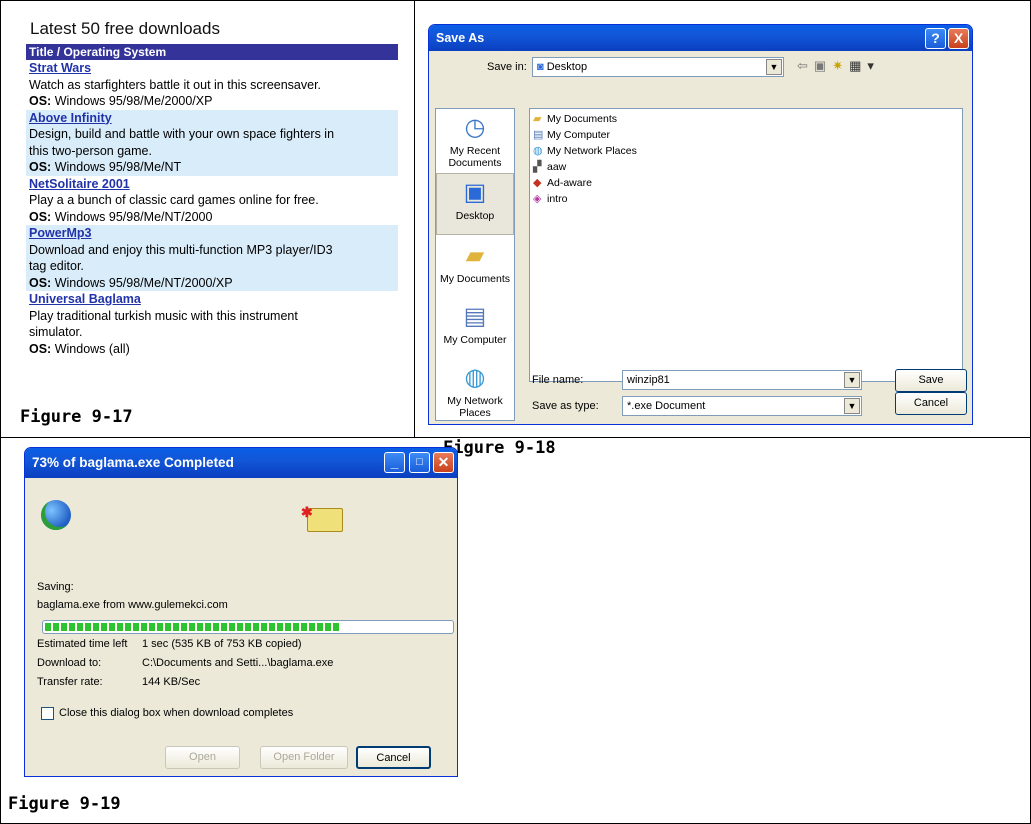  What do you see at coordinates (805, 65) in the screenshot?
I see `back-icon: ⇦` at bounding box center [805, 65].